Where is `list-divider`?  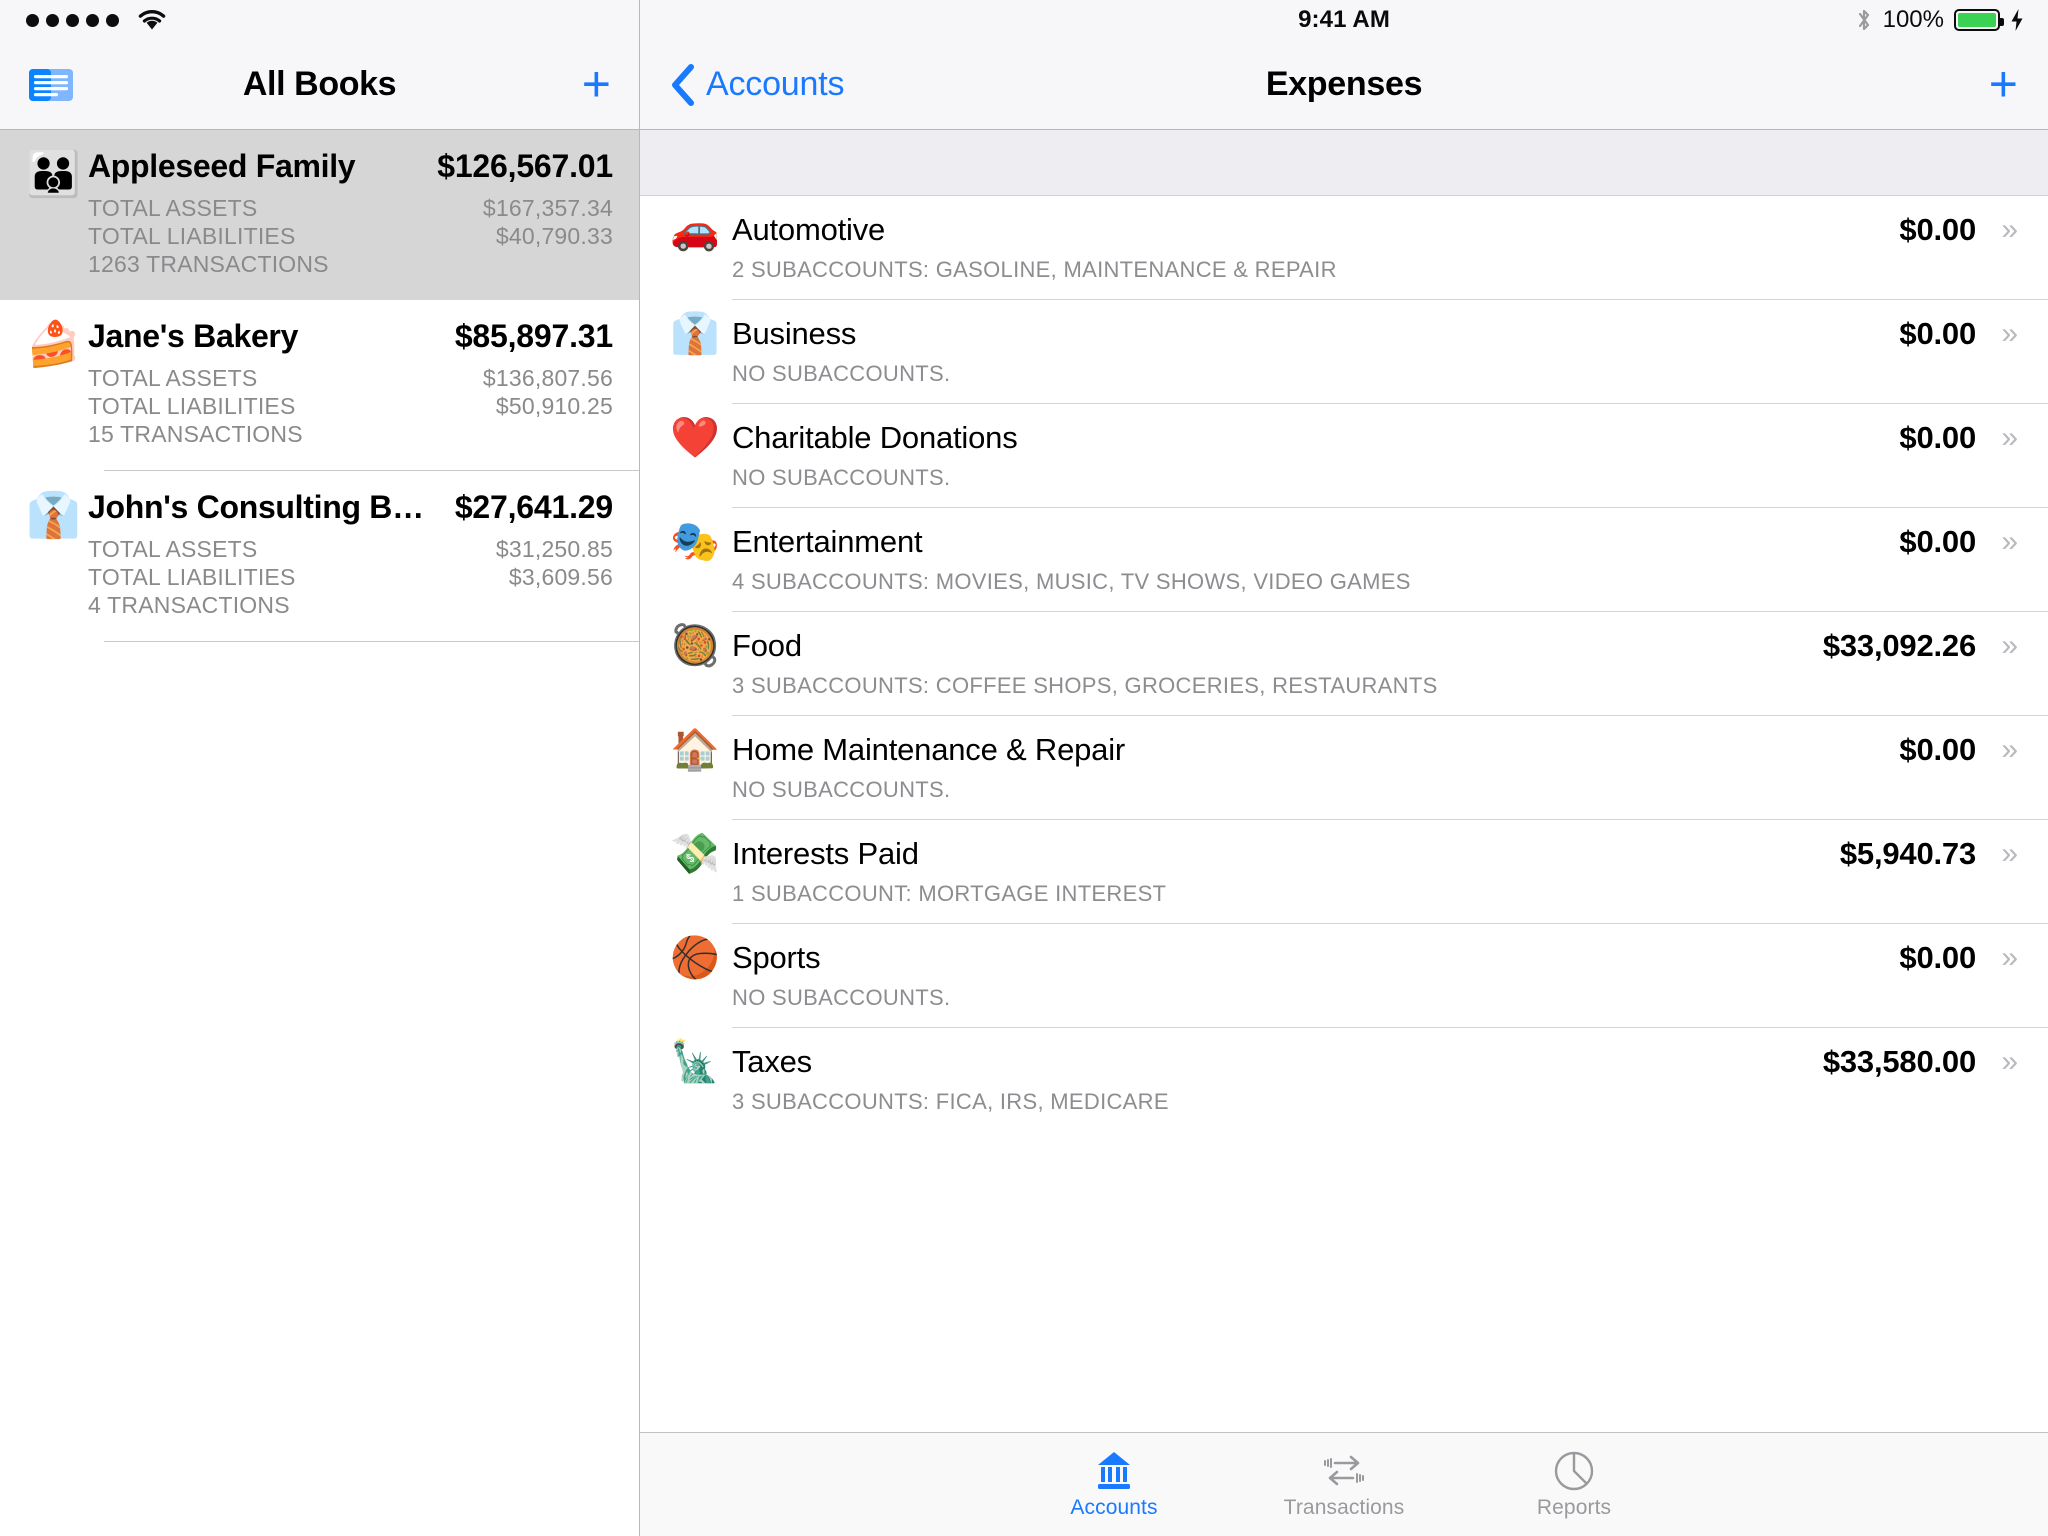
list-divider is located at coordinates (371, 642).